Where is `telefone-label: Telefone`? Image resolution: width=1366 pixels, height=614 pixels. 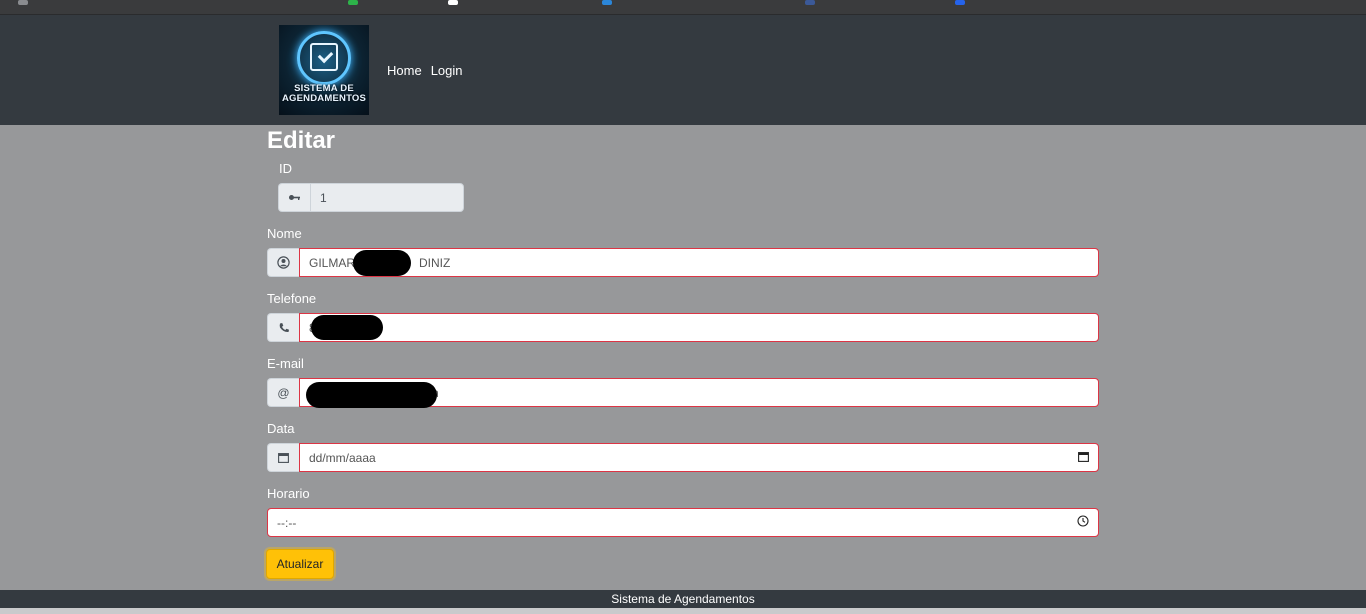 telefone-label: Telefone is located at coordinates (292, 298).